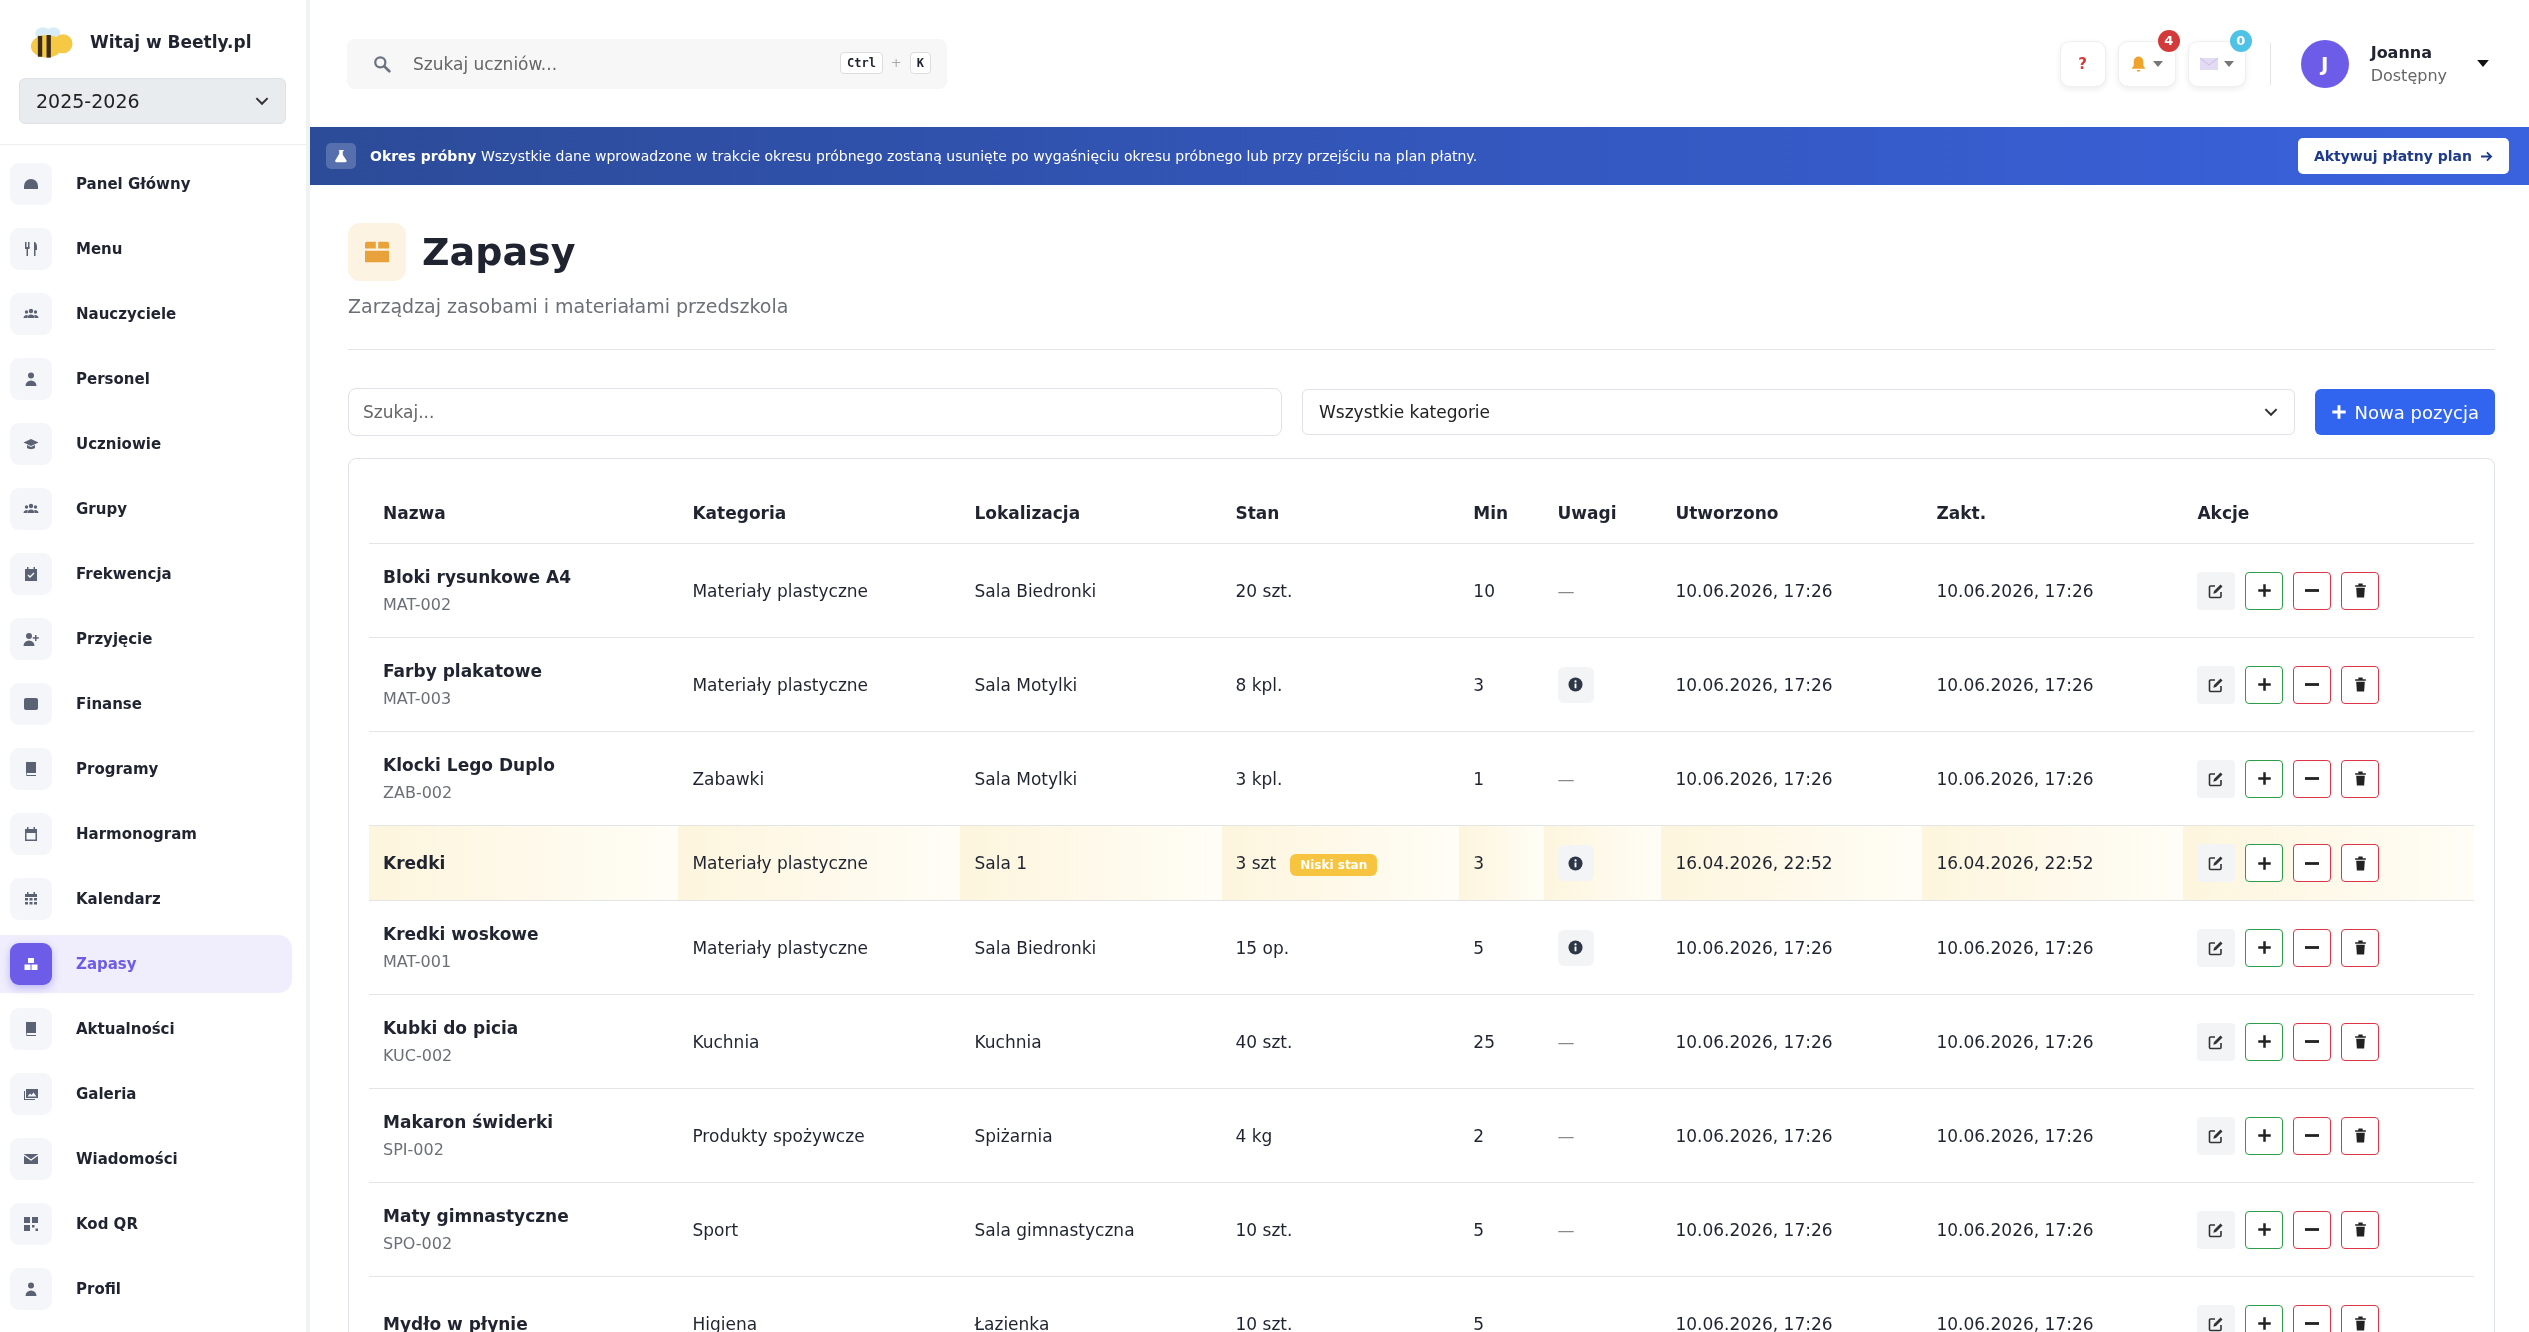 The width and height of the screenshot is (2529, 1332). I want to click on category-select: Wszystkie kategorie, so click(1798, 412).